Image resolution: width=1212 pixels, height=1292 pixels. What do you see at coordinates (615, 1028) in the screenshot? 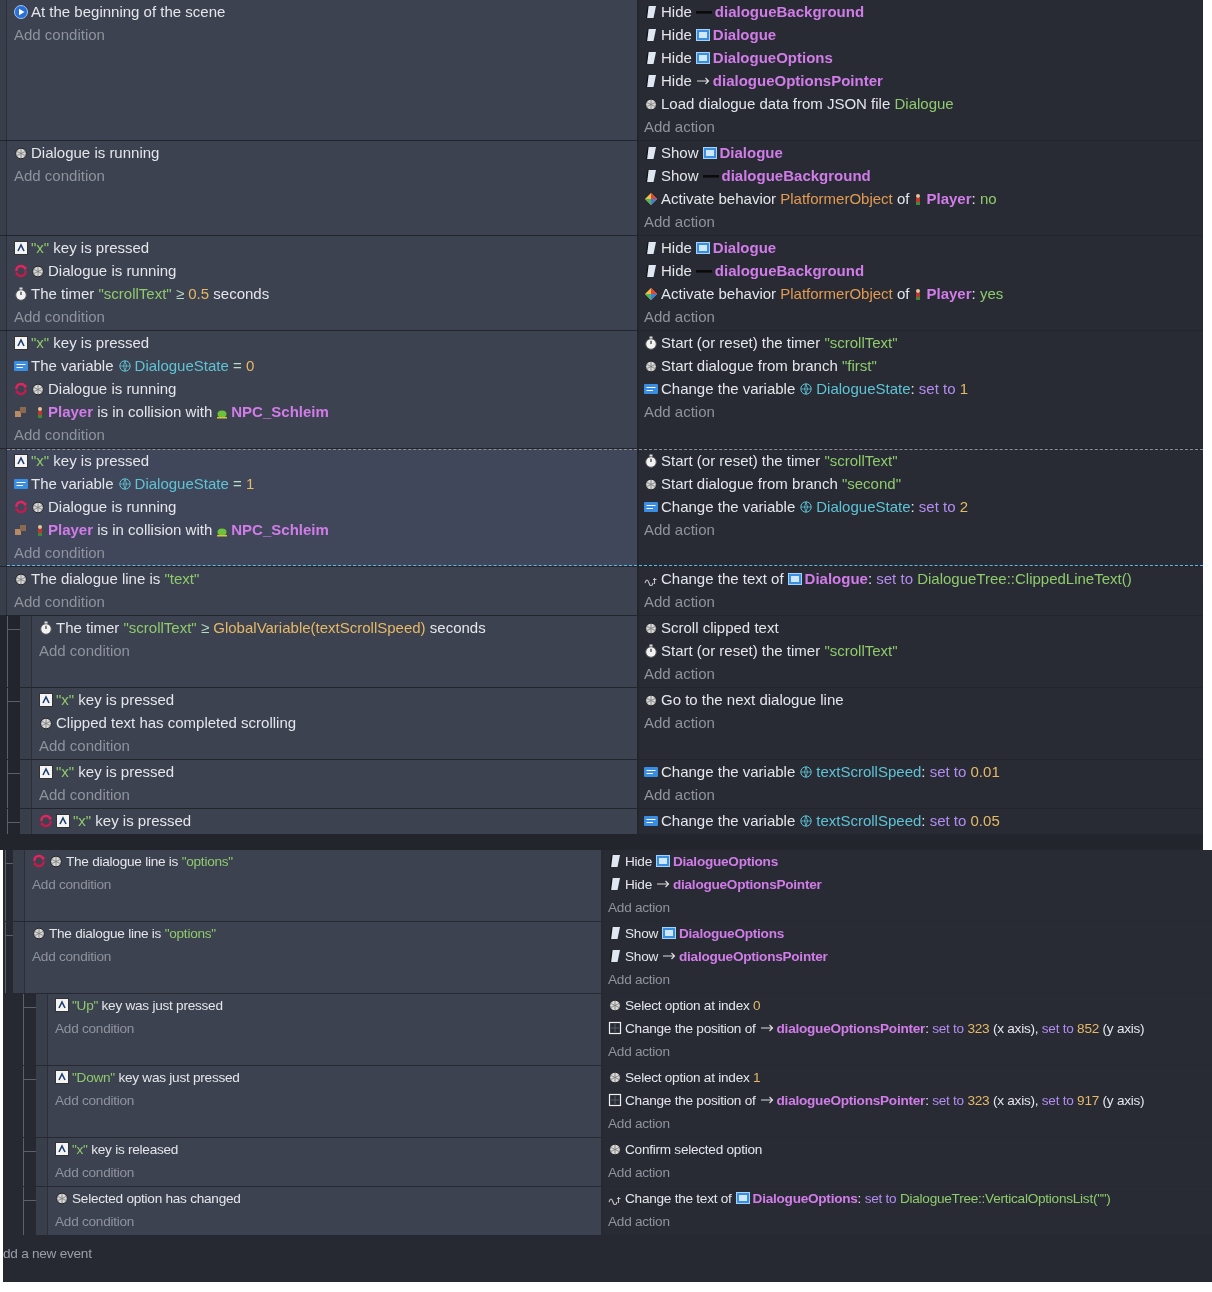
I see `square-icon` at bounding box center [615, 1028].